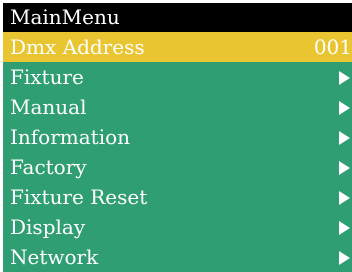 This screenshot has height=272, width=352. What do you see at coordinates (79, 197) in the screenshot?
I see `menu-item-label: Fixture Reset` at bounding box center [79, 197].